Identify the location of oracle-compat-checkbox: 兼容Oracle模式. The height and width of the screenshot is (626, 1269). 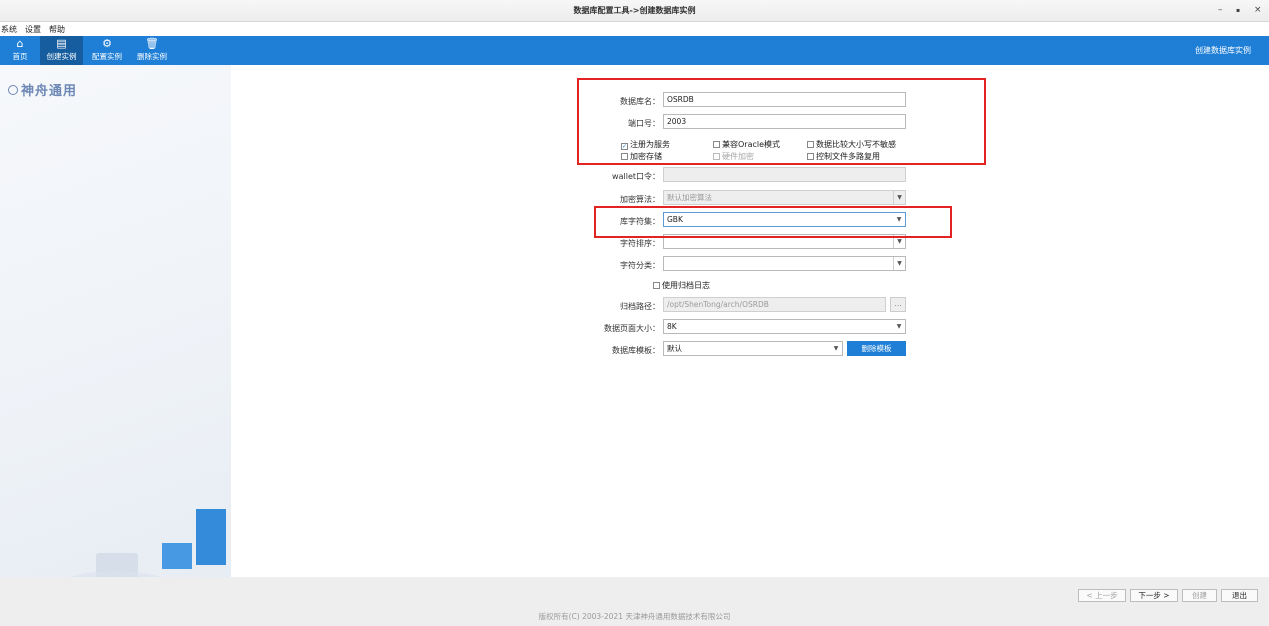
(746, 144).